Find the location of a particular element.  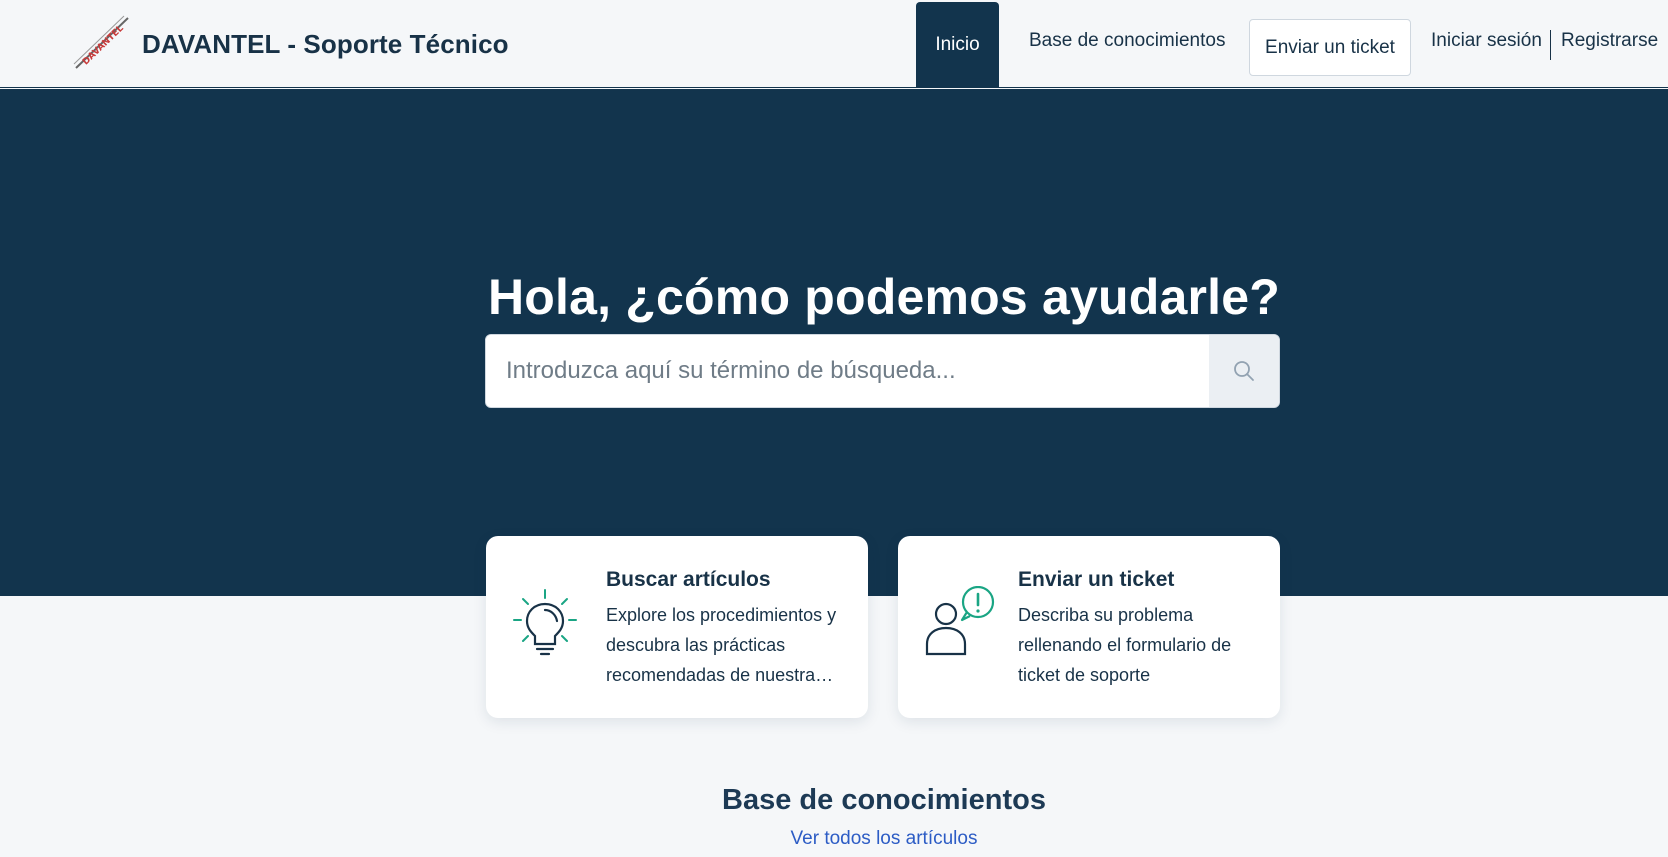

nav-home-tab: Inicio is located at coordinates (957, 45).